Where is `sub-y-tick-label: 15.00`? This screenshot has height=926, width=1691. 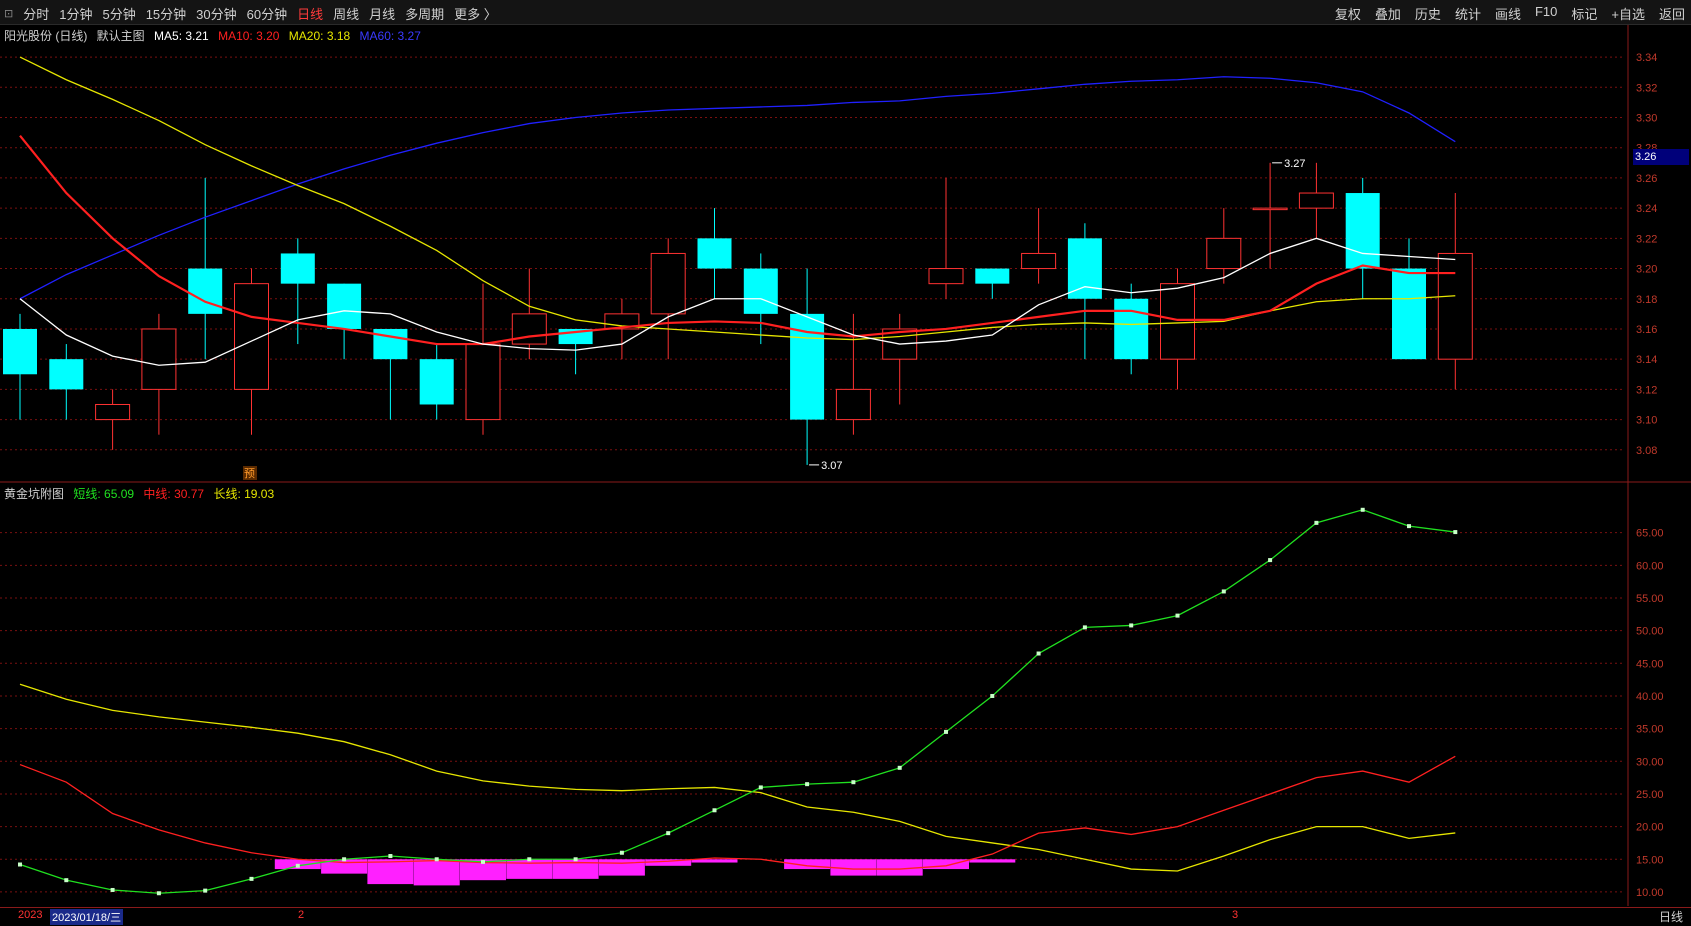 sub-y-tick-label: 15.00 is located at coordinates (1650, 860).